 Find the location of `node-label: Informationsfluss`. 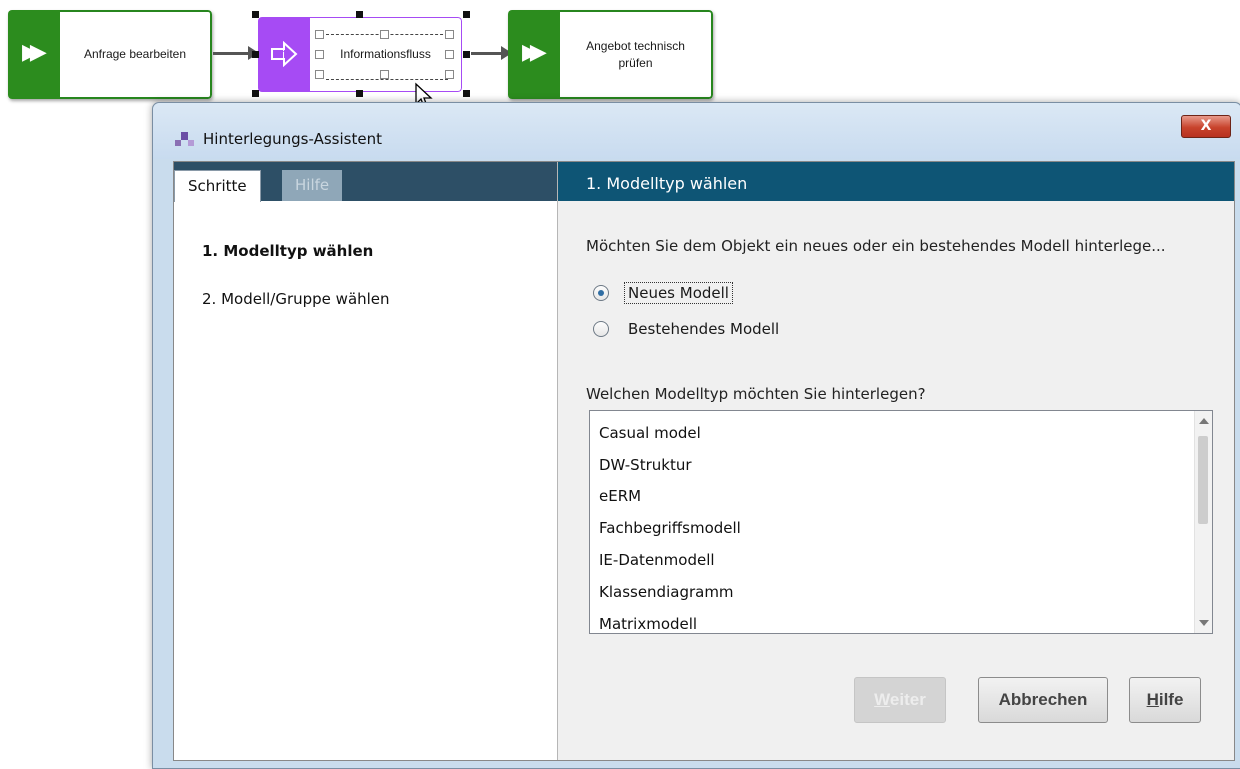

node-label: Informationsfluss is located at coordinates (385, 54).